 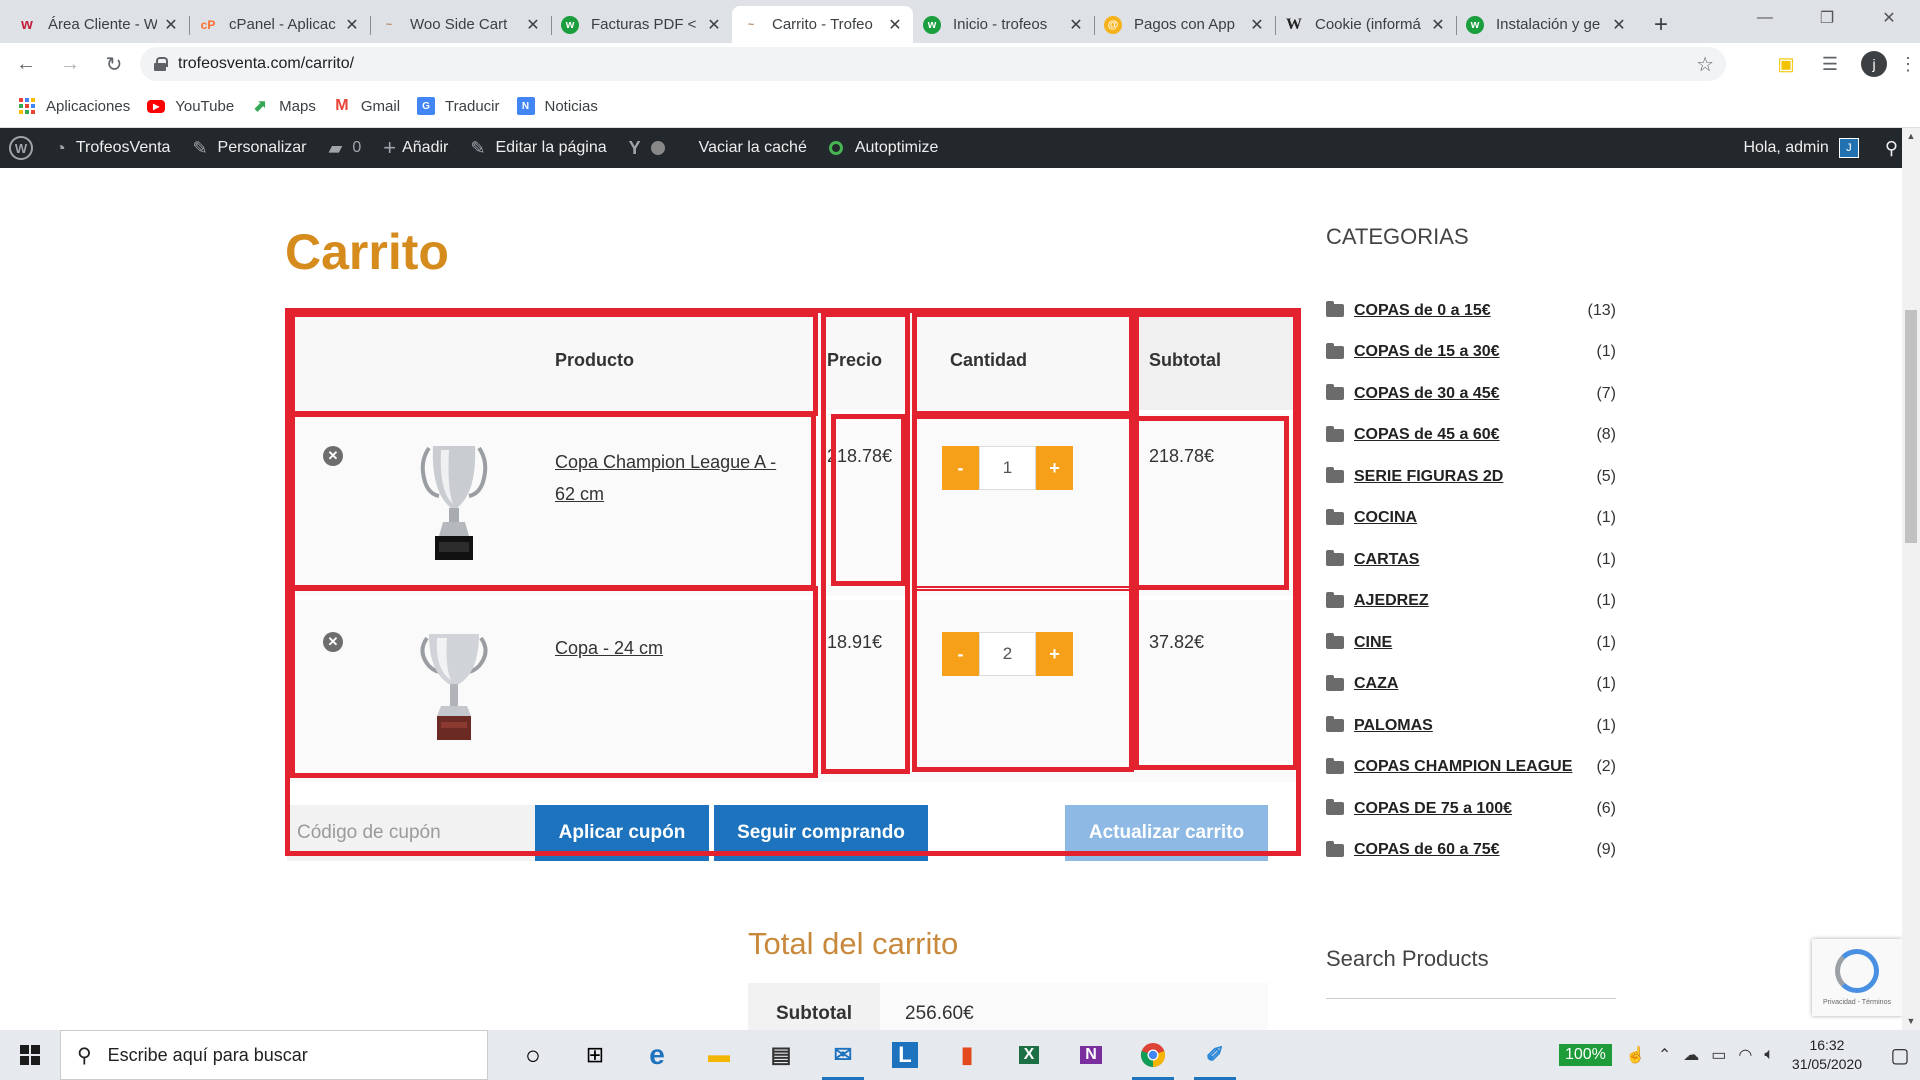 What do you see at coordinates (1661, 24) in the screenshot?
I see `new-tab-button: +` at bounding box center [1661, 24].